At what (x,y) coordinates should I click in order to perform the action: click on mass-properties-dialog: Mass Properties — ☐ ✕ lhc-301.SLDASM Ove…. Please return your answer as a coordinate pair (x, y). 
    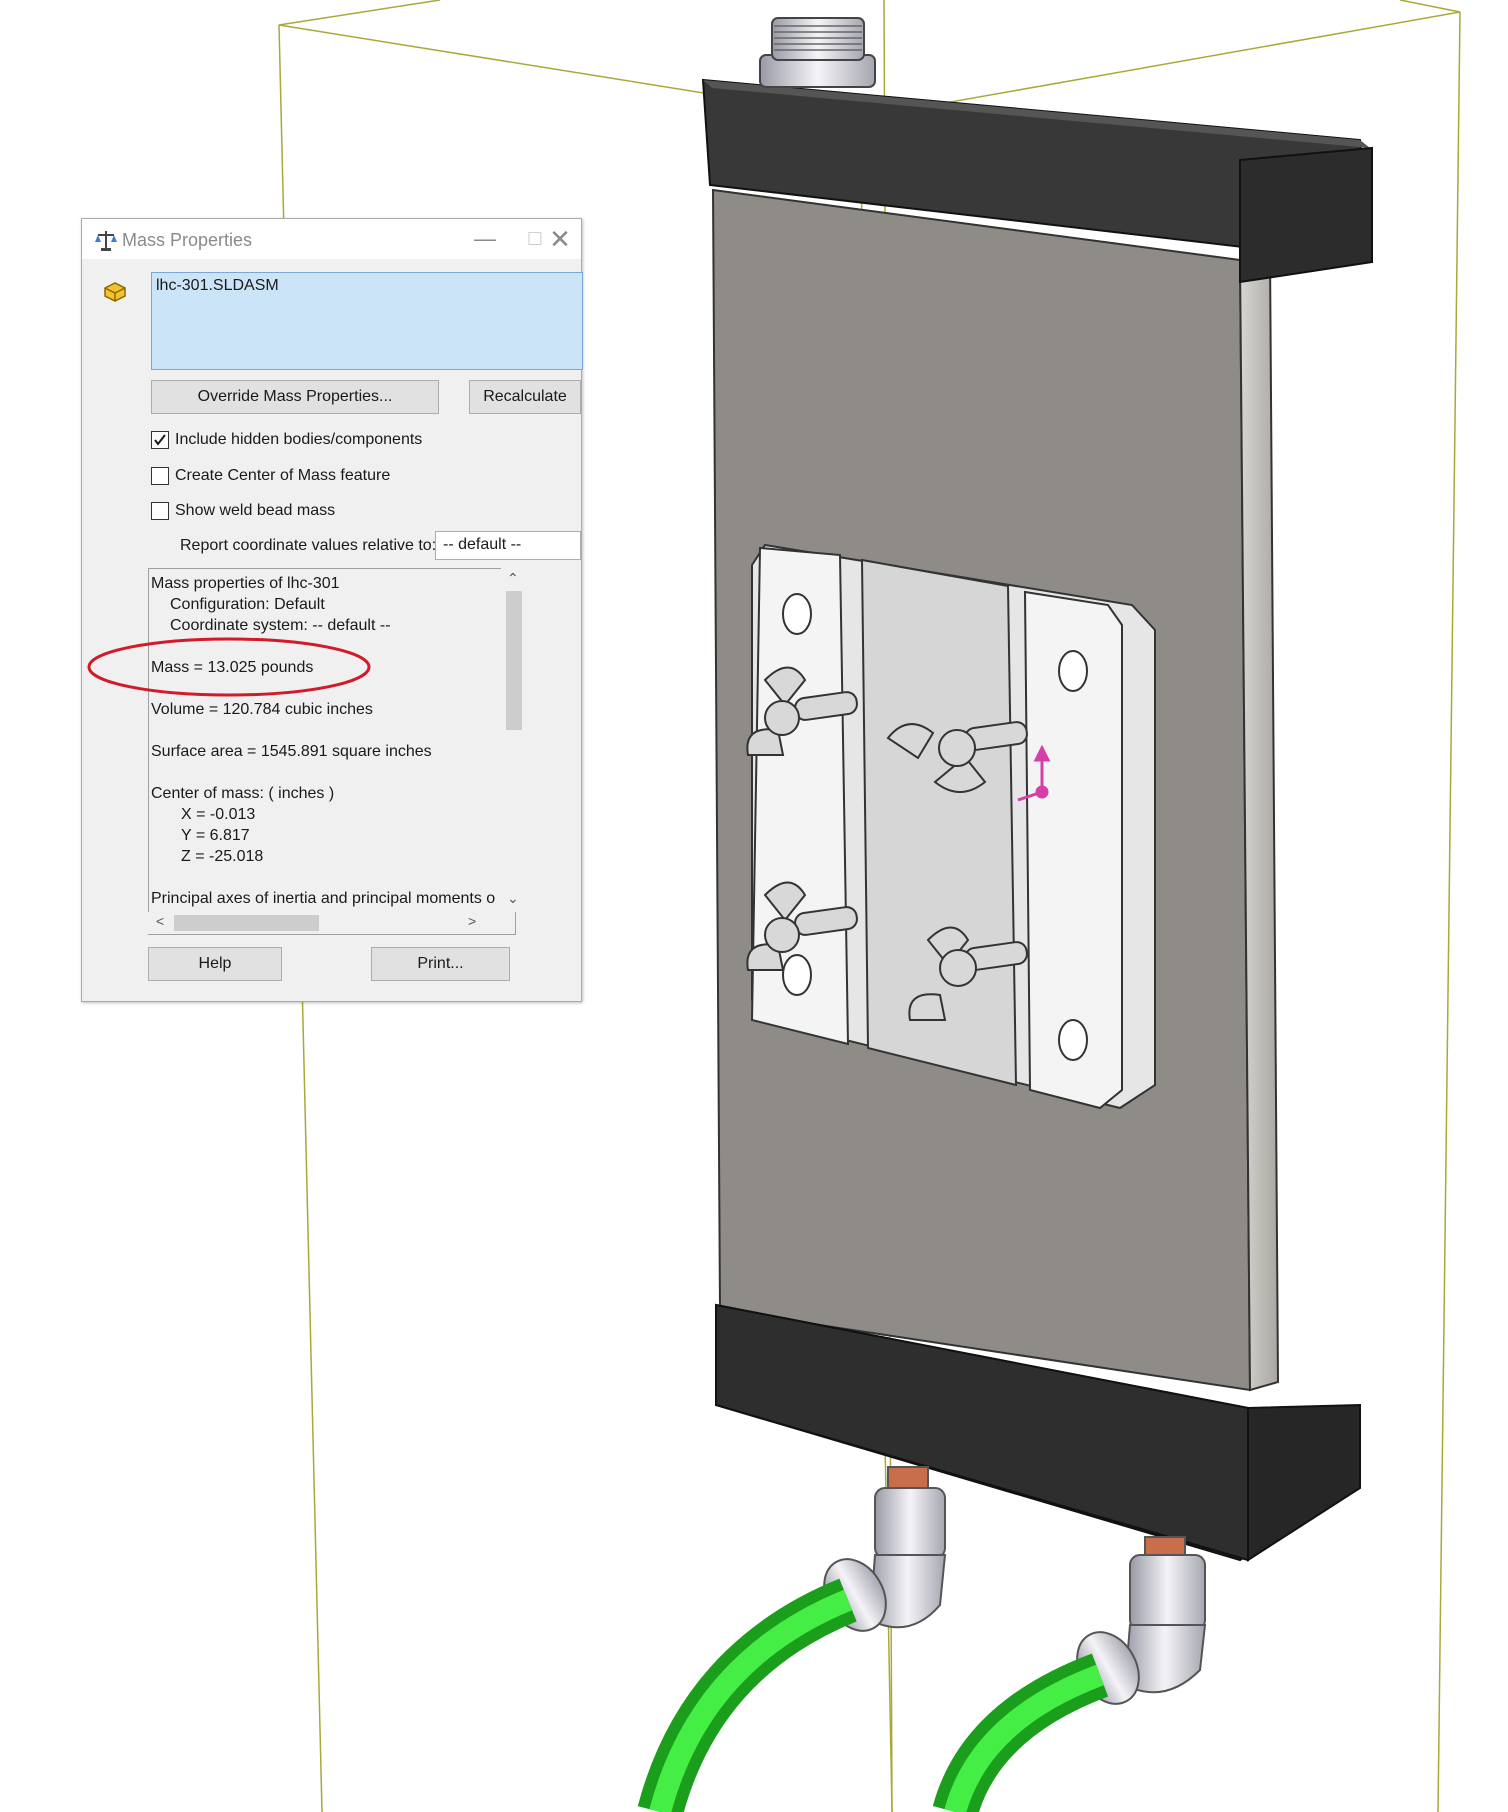
    Looking at the image, I should click on (332, 610).